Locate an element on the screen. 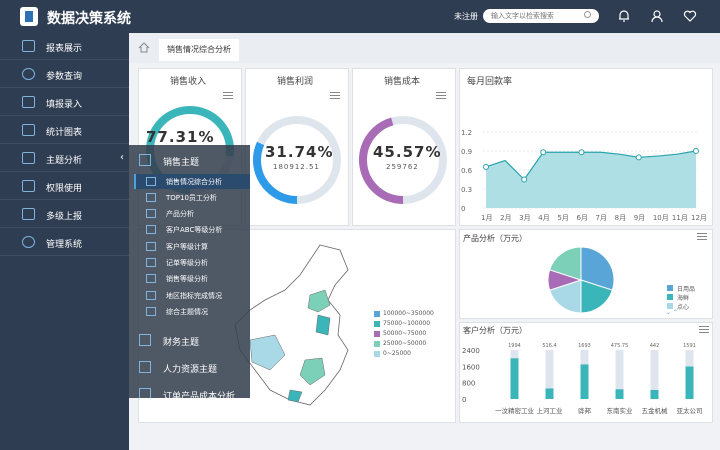 This screenshot has height=450, width=720. x-tick-label: 6月 is located at coordinates (581, 218).